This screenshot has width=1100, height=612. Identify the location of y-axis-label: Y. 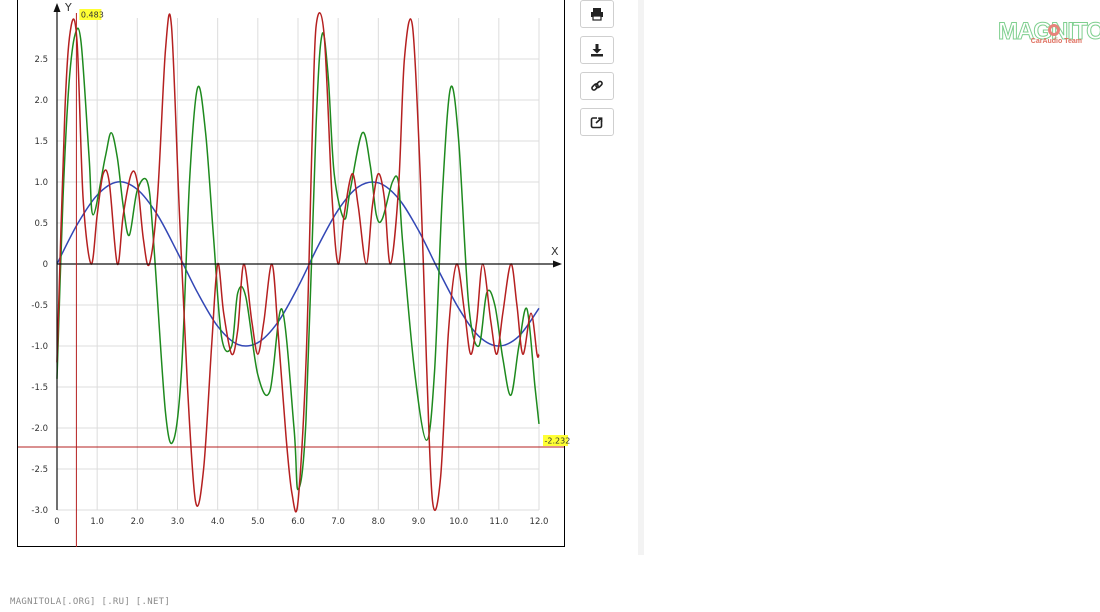
(68, 7).